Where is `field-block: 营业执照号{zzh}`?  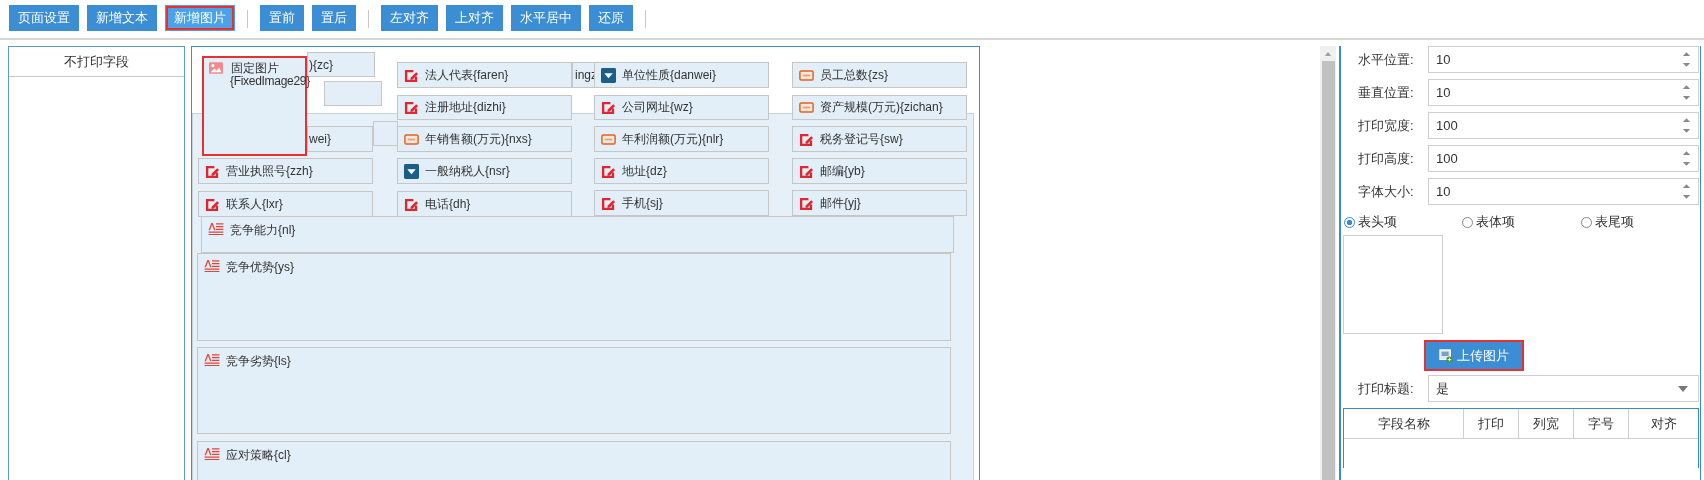
field-block: 营业执照号{zzh} is located at coordinates (285, 171).